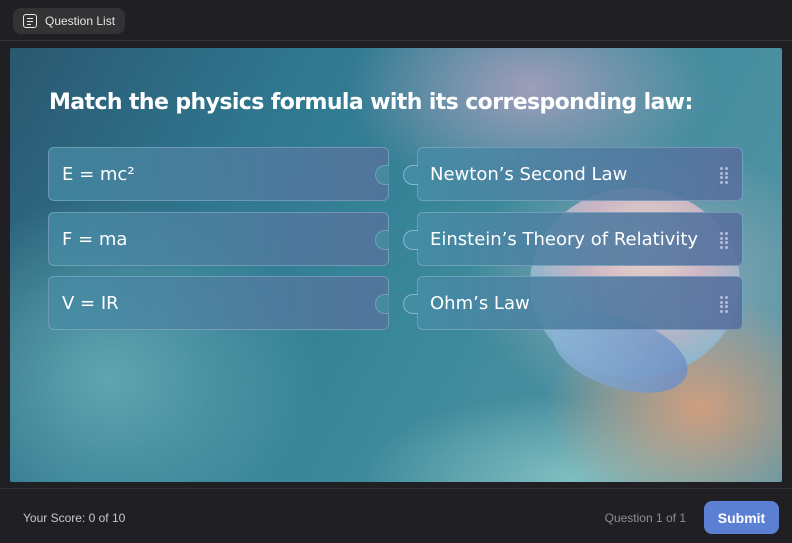 The width and height of the screenshot is (792, 543). I want to click on law-card-draggable: Einstein’s Theory of Relativity, so click(573, 239).